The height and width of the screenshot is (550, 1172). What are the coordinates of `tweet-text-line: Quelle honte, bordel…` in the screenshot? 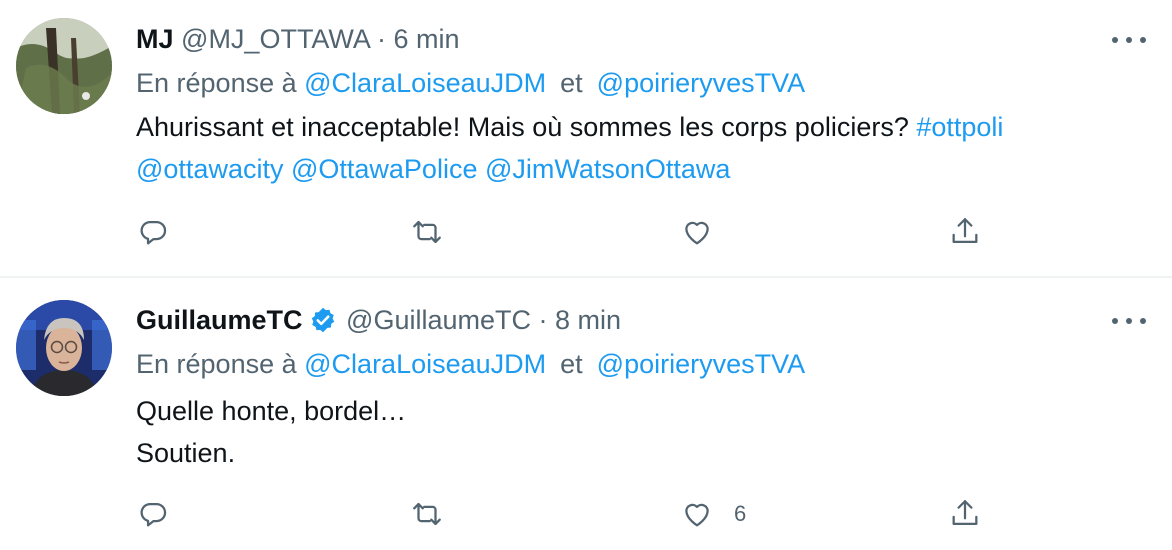 It's located at (271, 411).